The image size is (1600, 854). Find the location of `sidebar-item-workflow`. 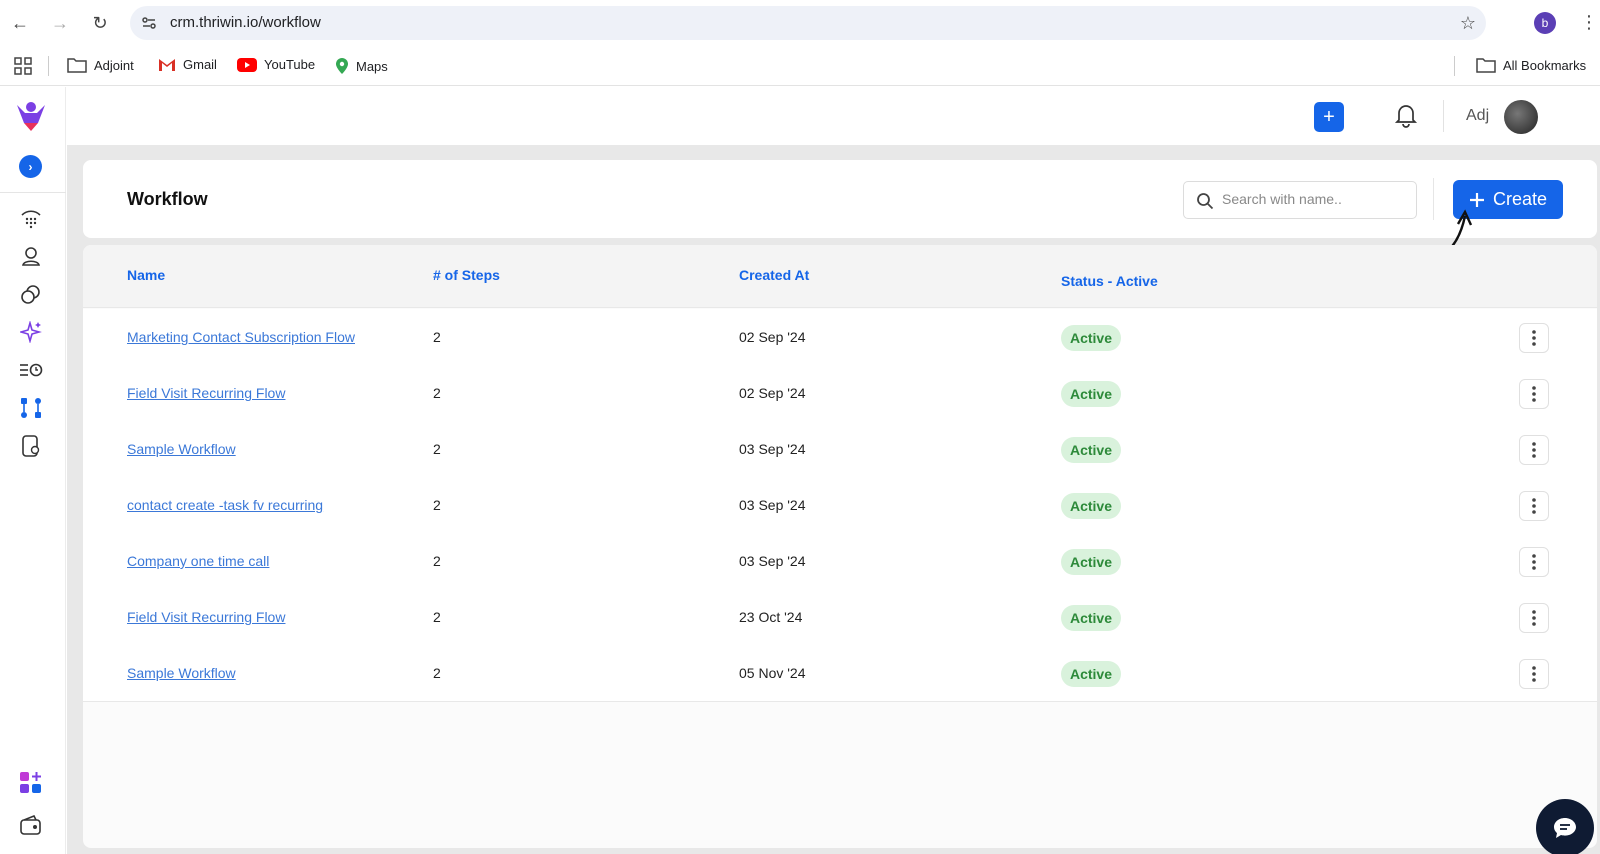

sidebar-item-workflow is located at coordinates (31, 408).